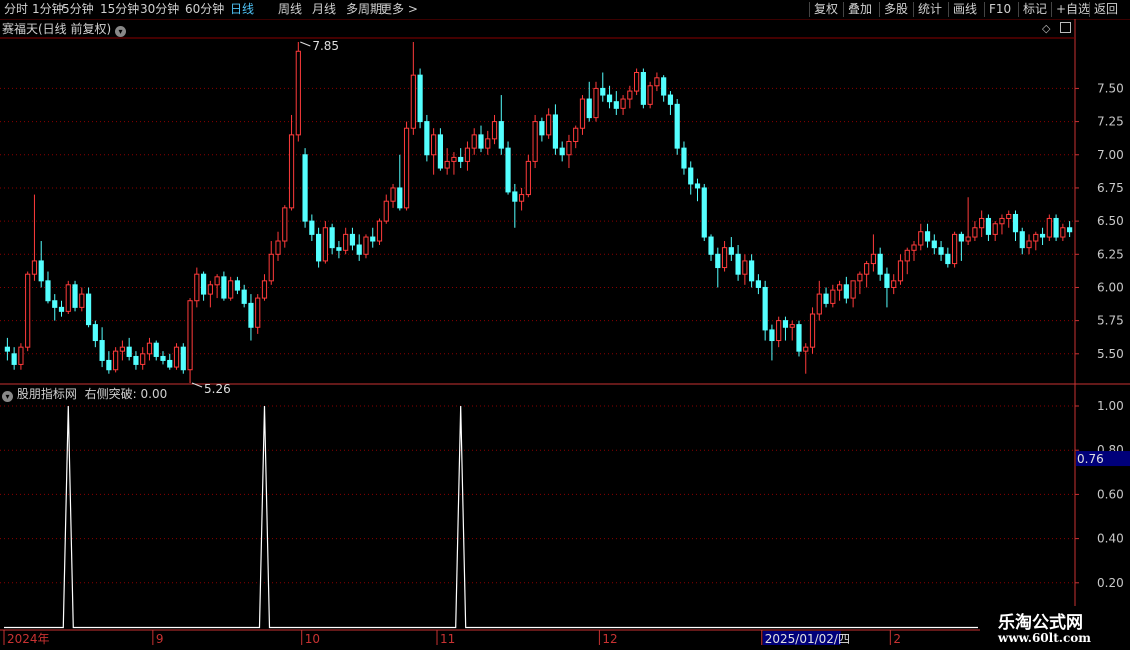 Image resolution: width=1130 pixels, height=650 pixels. Describe the element at coordinates (312, 639) in the screenshot. I see `time-axis-label: 10` at that location.